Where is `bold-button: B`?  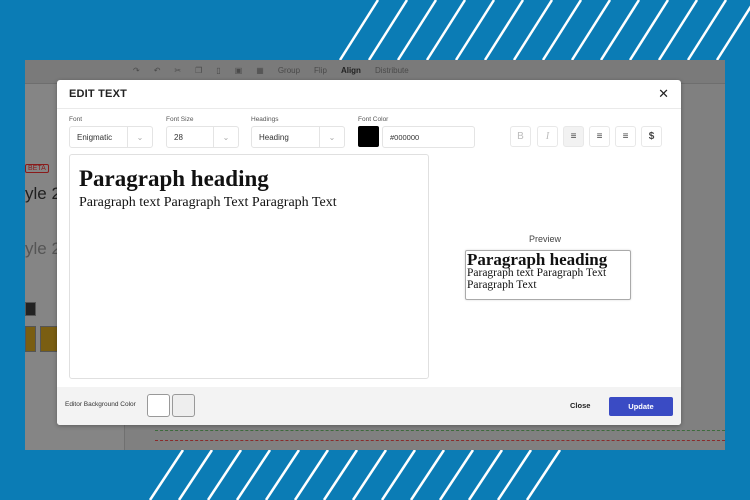
bold-button: B is located at coordinates (520, 136).